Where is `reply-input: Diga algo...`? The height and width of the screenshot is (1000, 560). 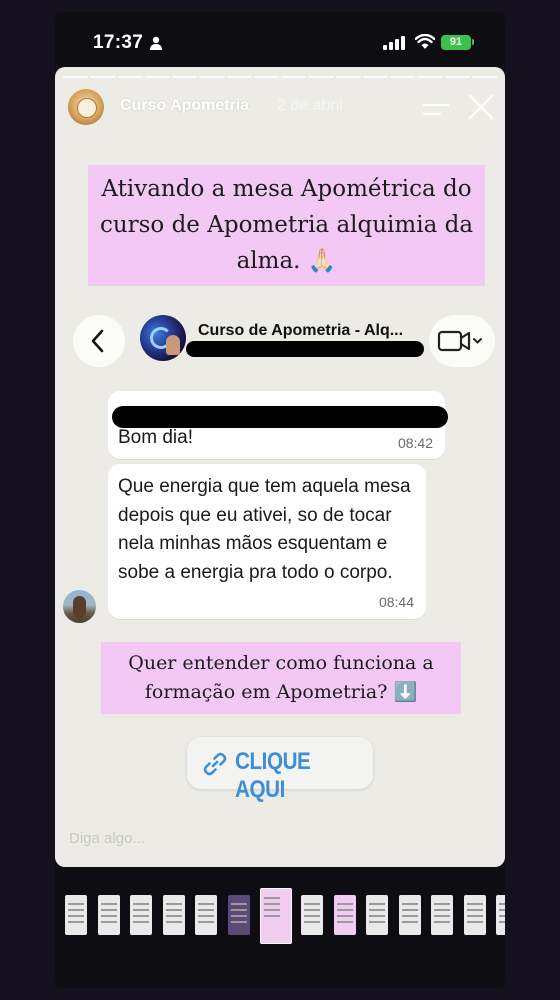
reply-input: Diga algo... is located at coordinates (107, 838).